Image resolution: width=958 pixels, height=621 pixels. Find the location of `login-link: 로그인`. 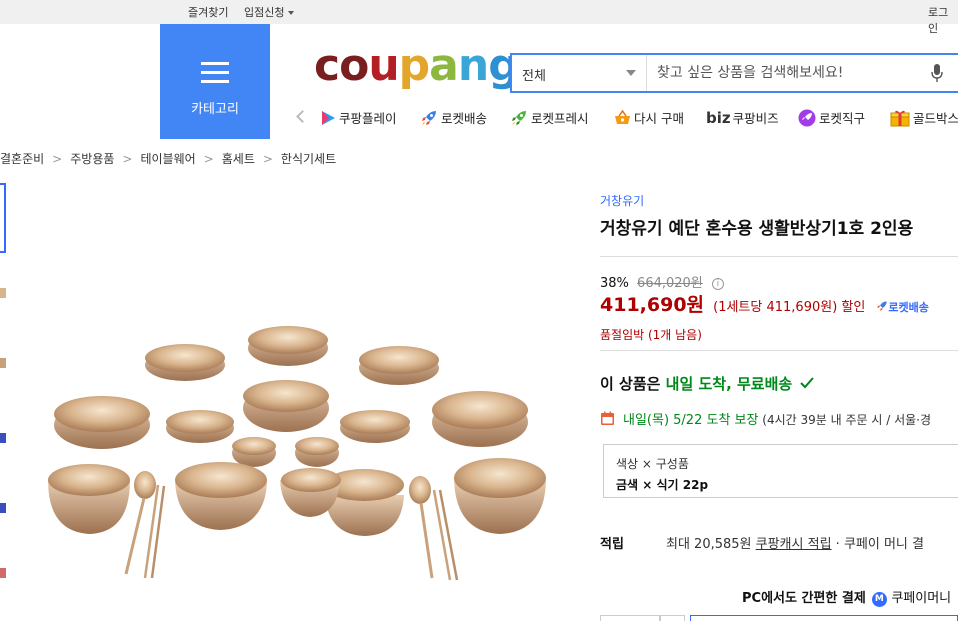

login-link: 로그인 is located at coordinates (943, 20).